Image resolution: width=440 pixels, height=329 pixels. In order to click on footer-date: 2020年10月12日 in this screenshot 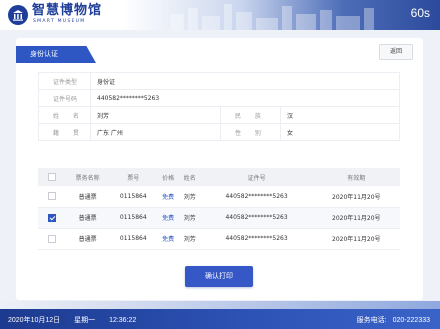, I will do `click(34, 320)`.